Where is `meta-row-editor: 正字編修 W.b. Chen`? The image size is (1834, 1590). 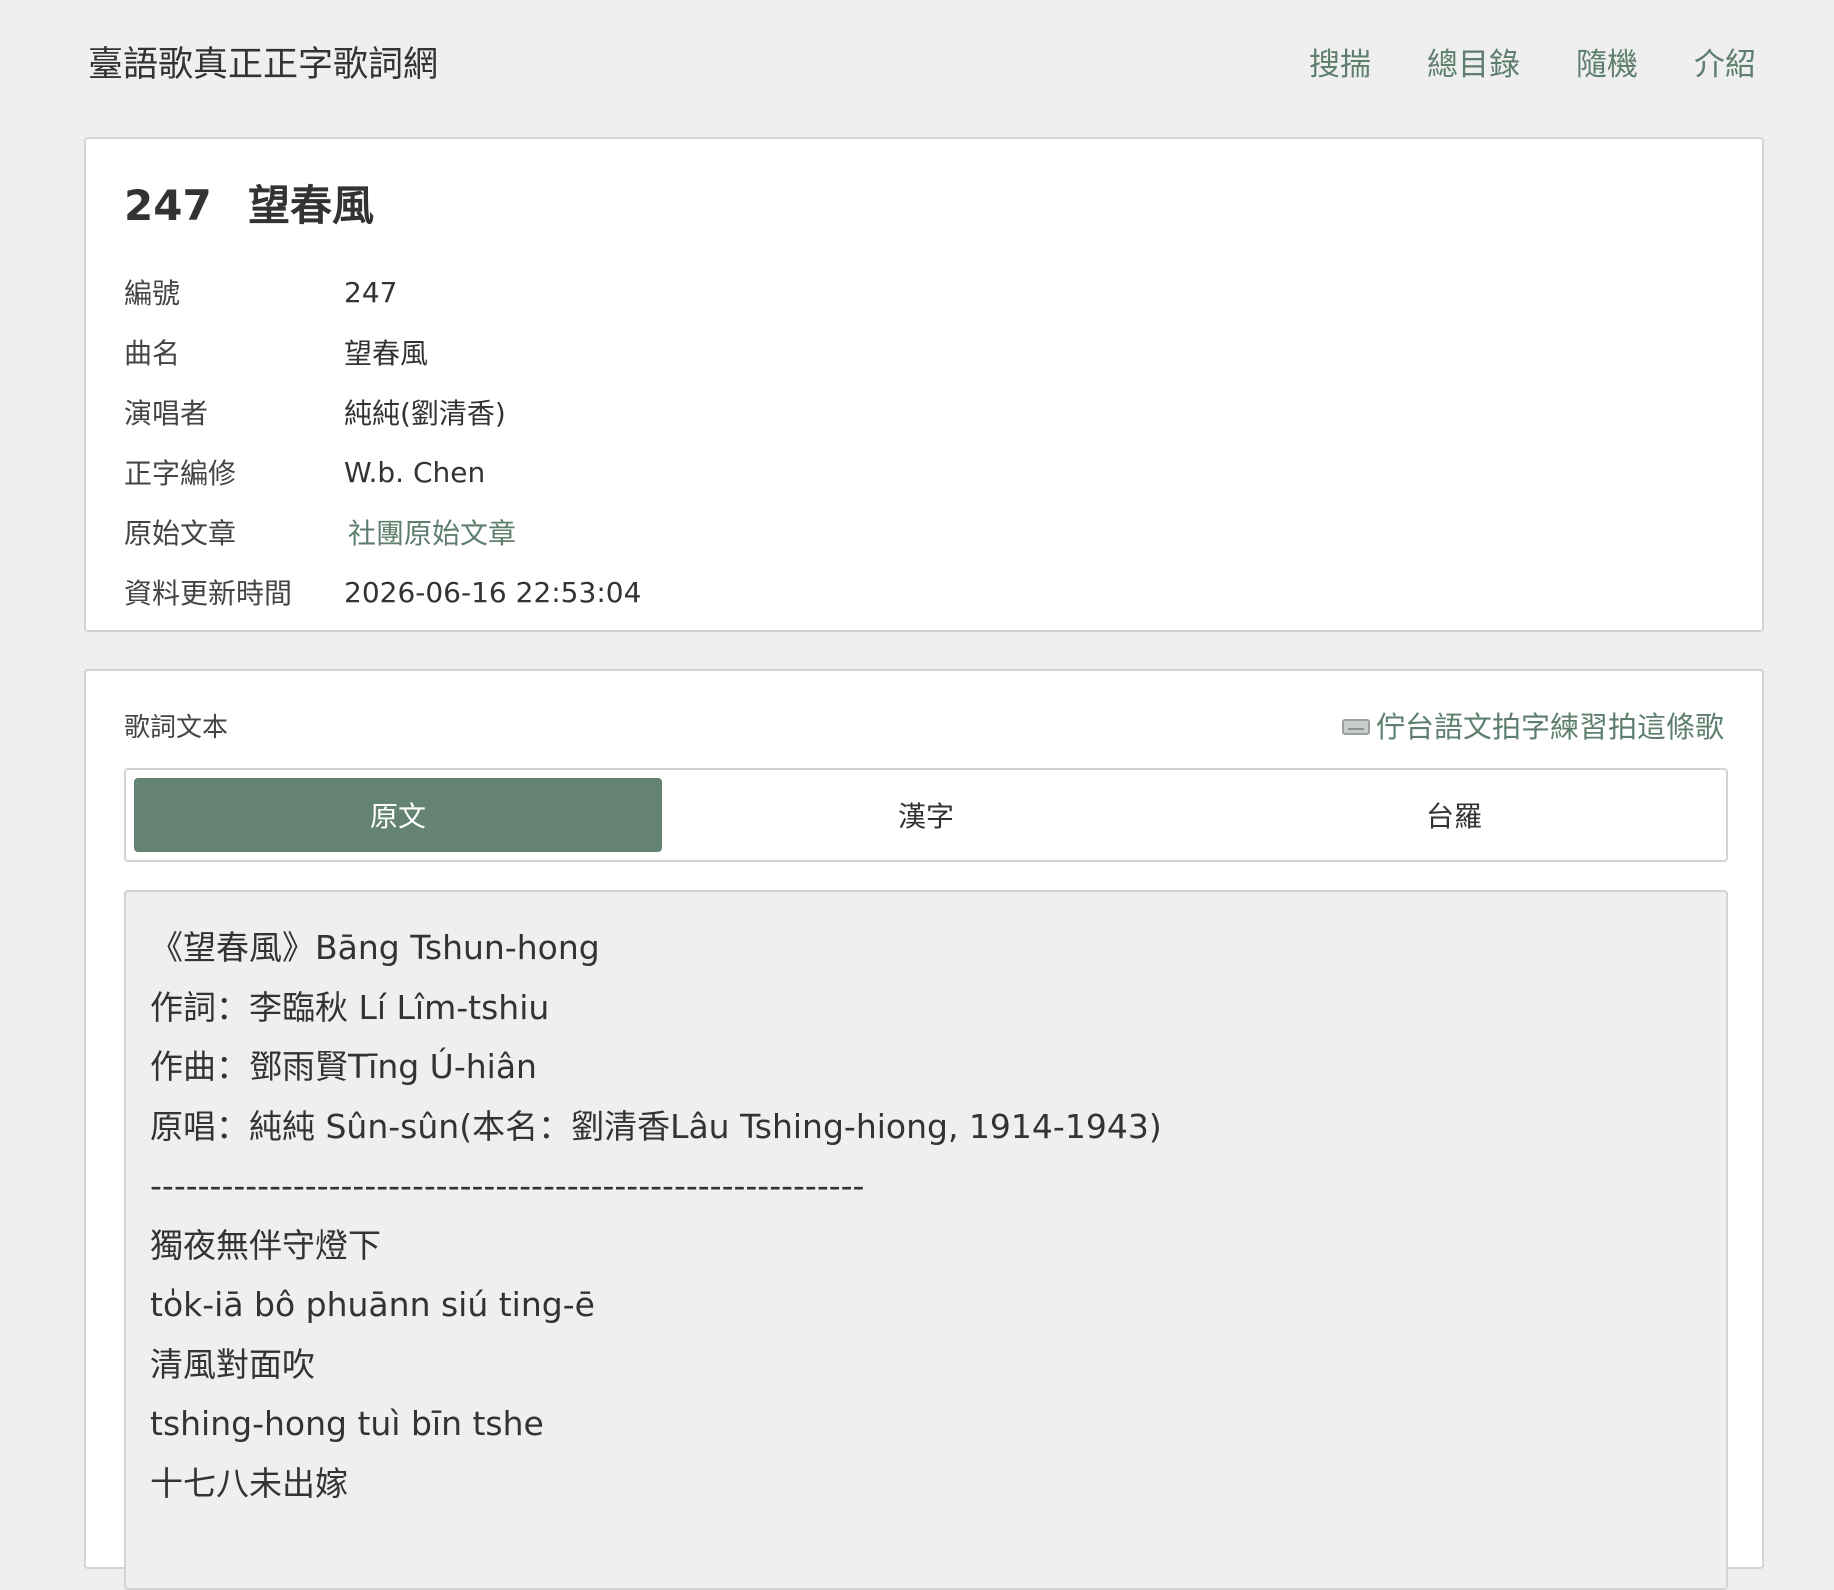 meta-row-editor: 正字編修 W.b. Chen is located at coordinates (382, 472).